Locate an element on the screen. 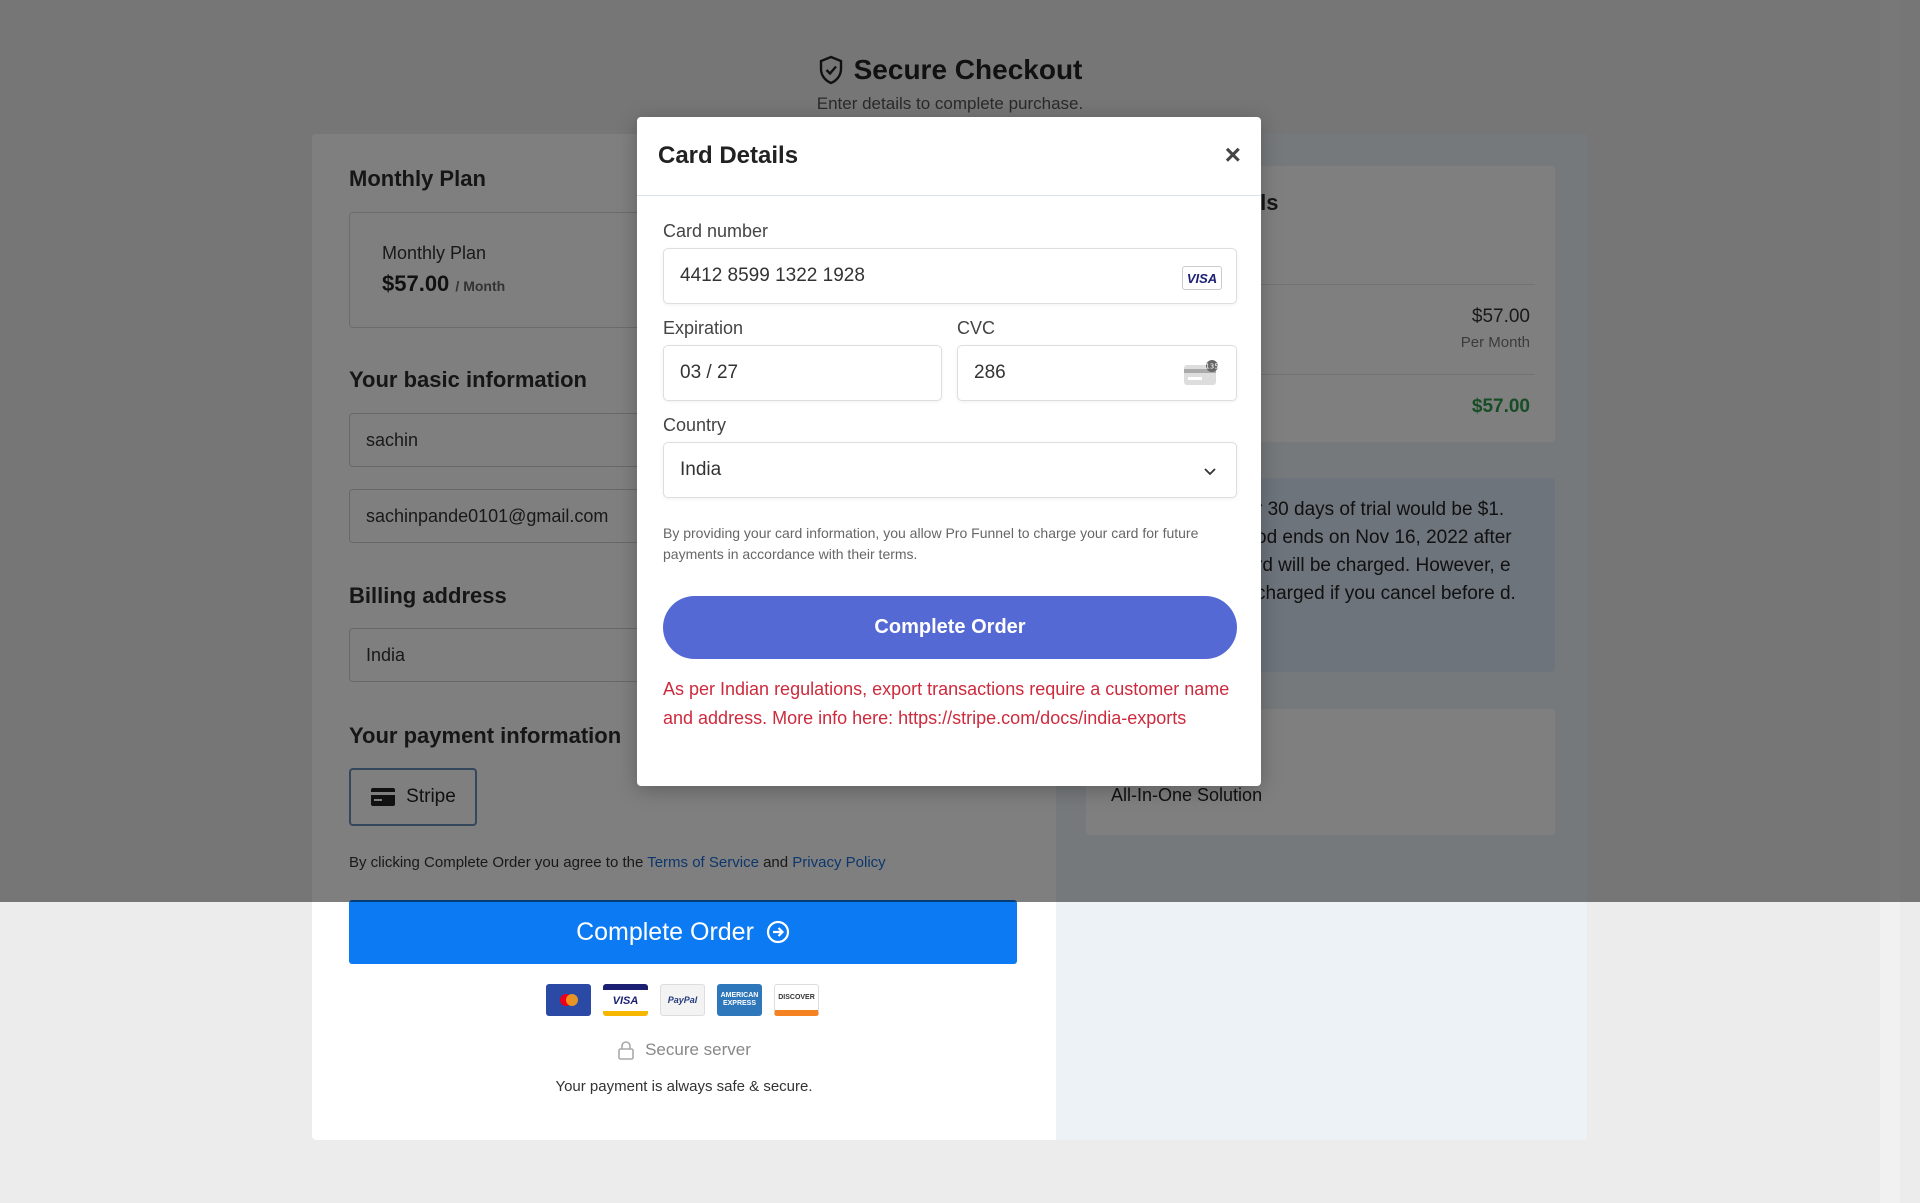  card-number-input: 4412 8599 1322 1928 VISA is located at coordinates (950, 276).